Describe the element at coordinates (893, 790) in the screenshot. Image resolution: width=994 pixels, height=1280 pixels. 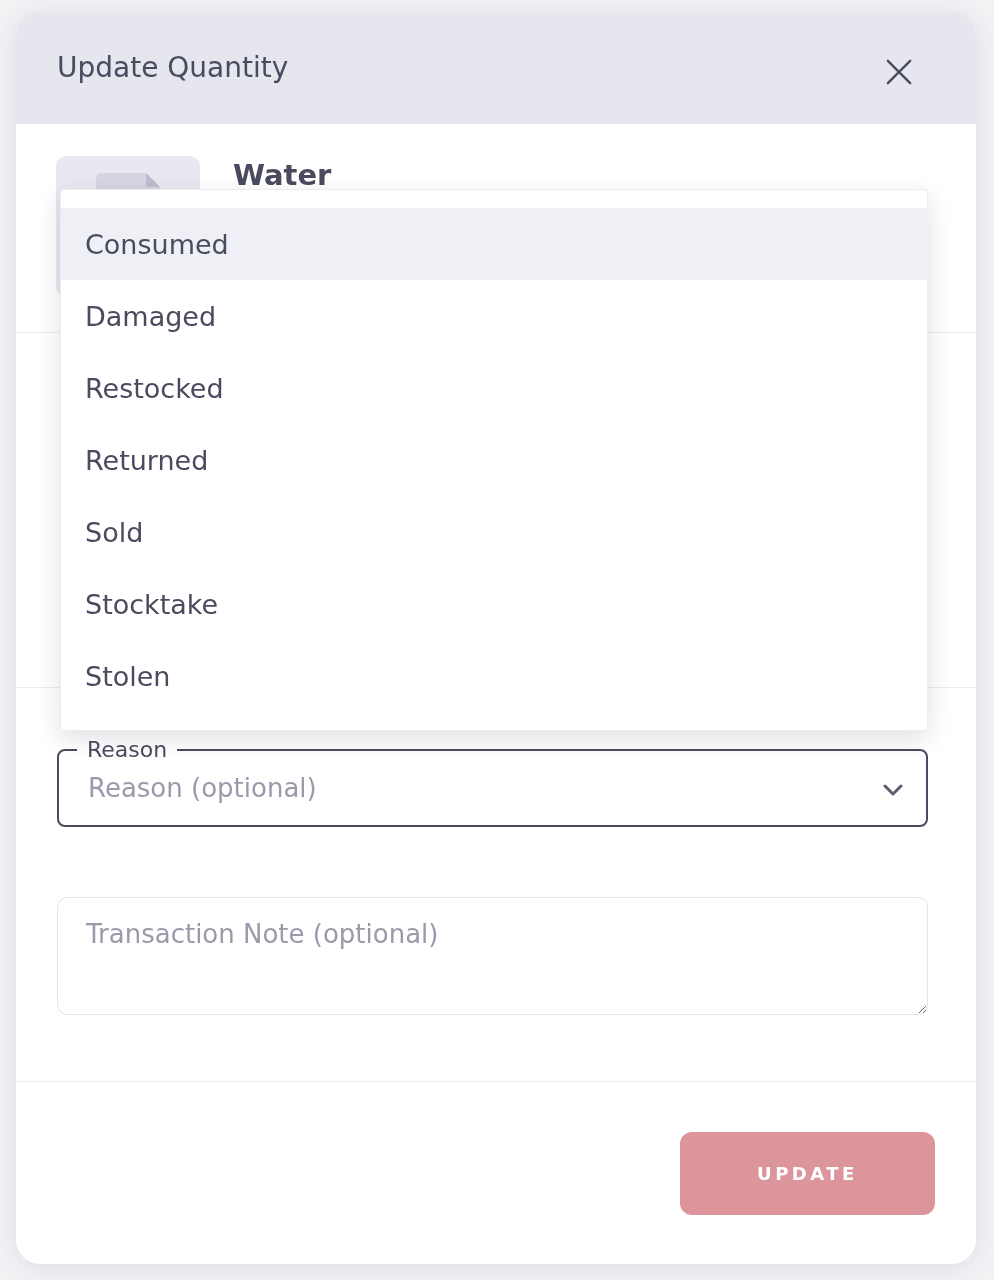
I see `chevron-down-icon` at that location.